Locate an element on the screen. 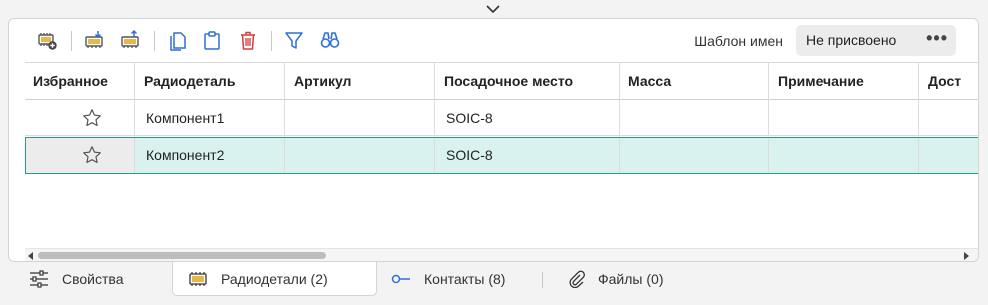  table-row-selected: Компонент2 SOIC-8 is located at coordinates (501, 155).